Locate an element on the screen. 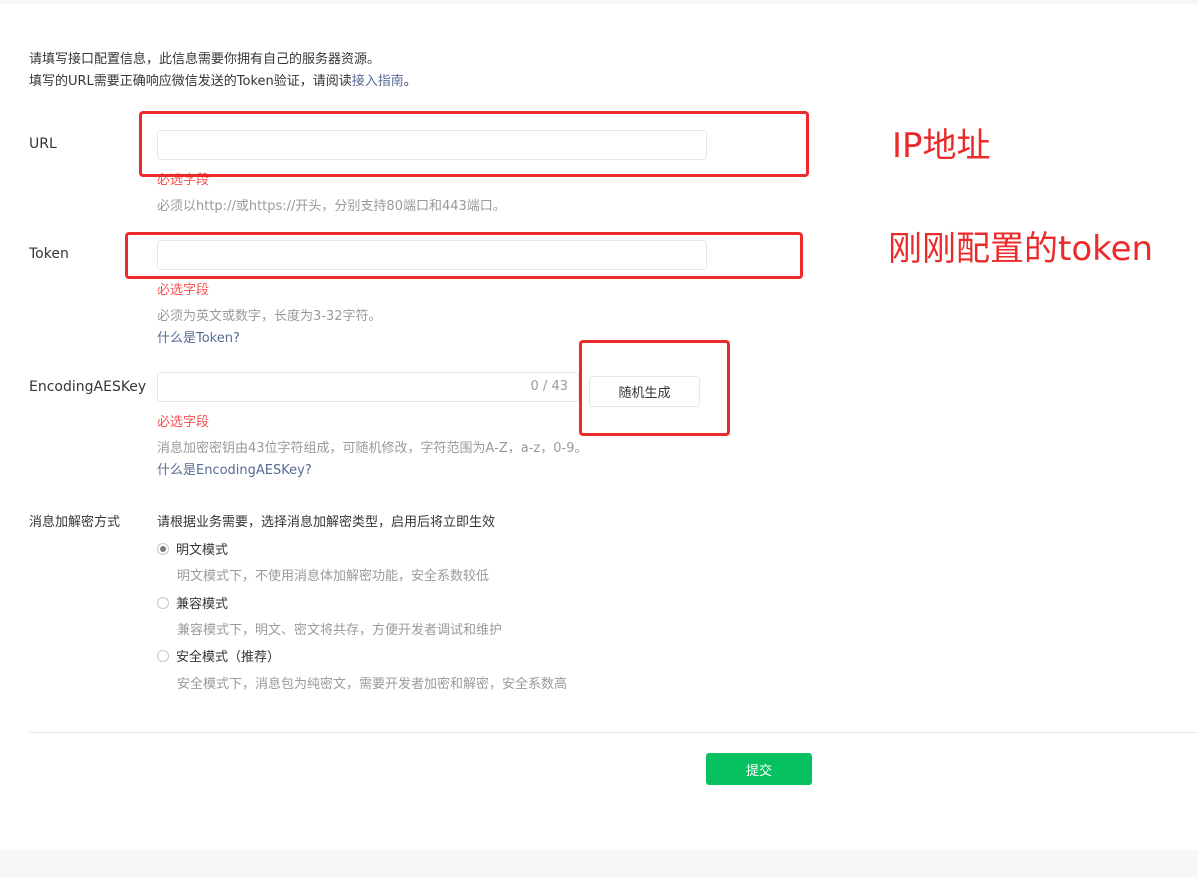 The height and width of the screenshot is (877, 1198). intro-line-2-suffix: 。 is located at coordinates (410, 81).